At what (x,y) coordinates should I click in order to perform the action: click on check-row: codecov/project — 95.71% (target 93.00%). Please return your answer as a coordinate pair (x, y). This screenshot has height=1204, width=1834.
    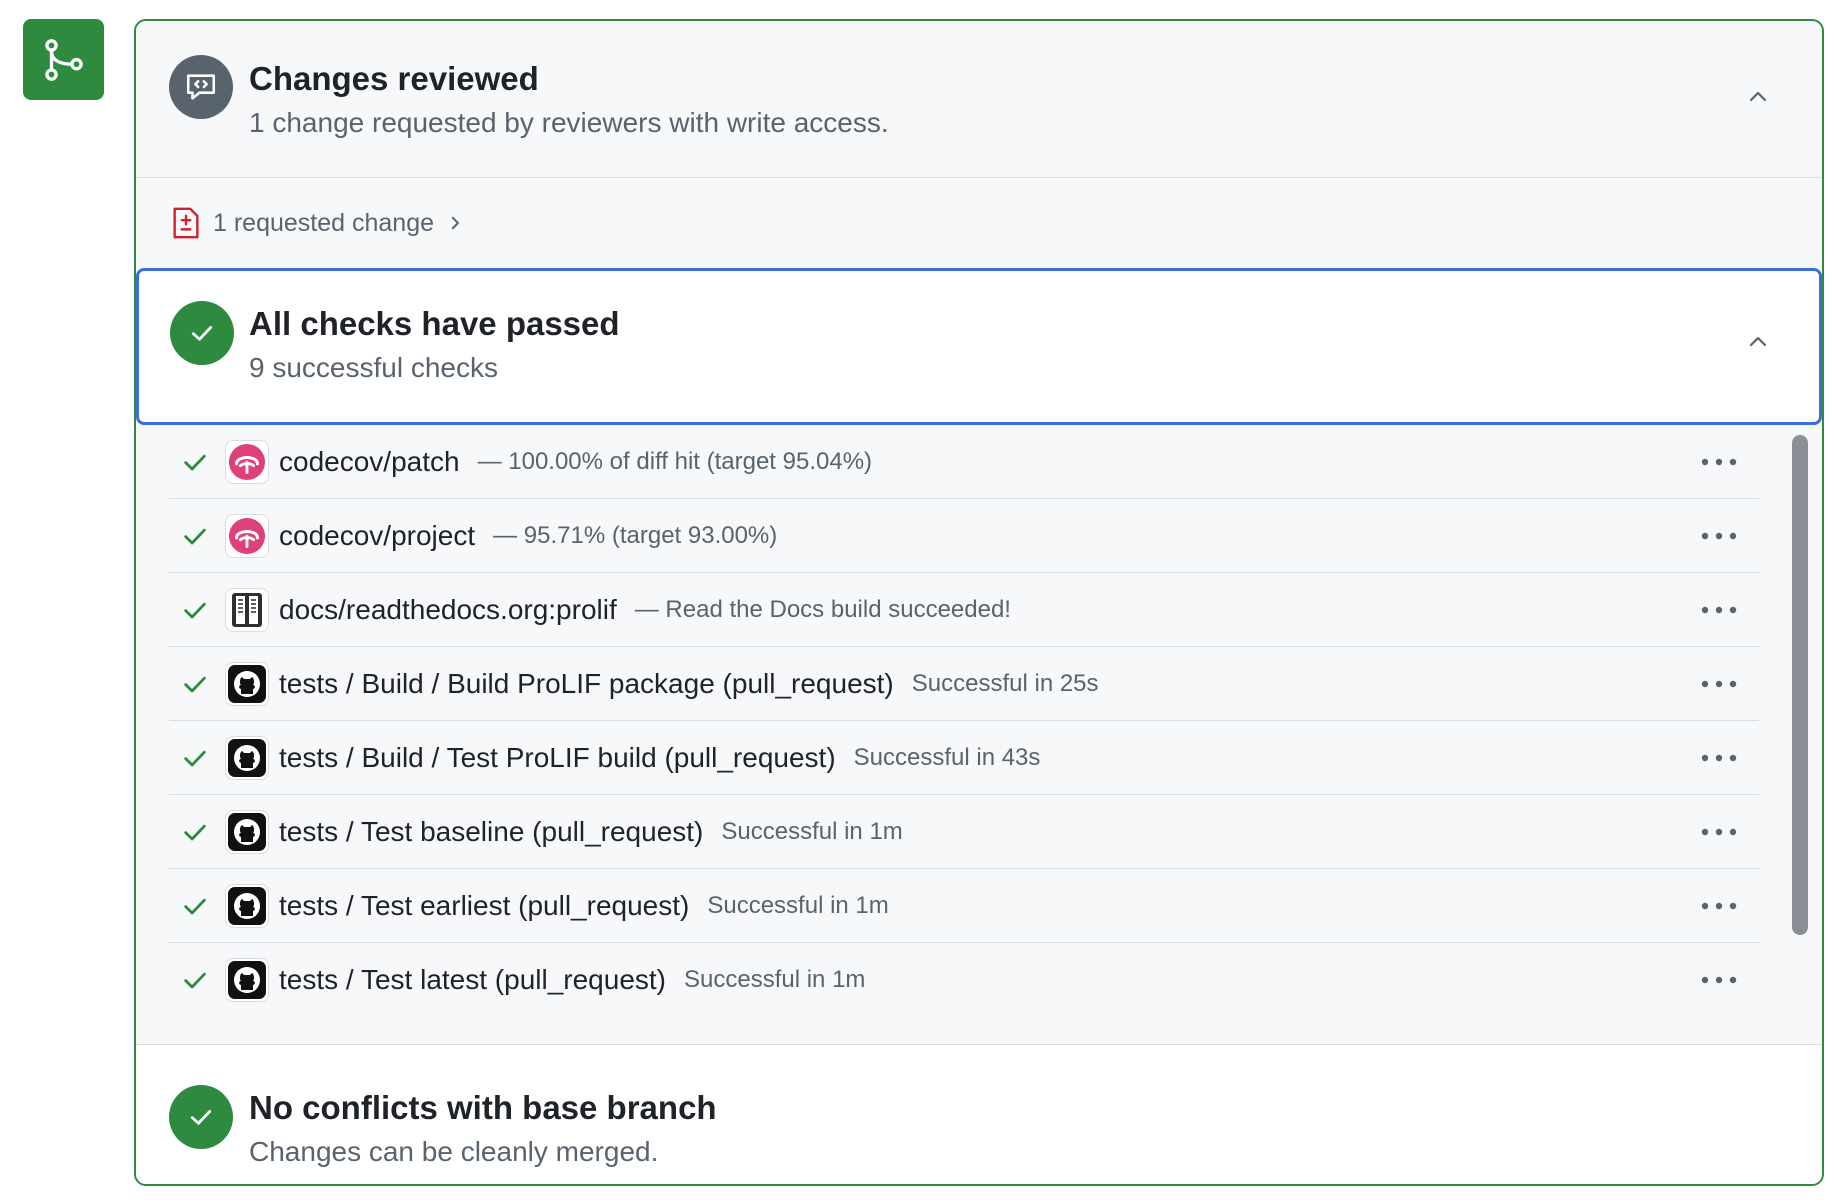
    Looking at the image, I should click on (964, 536).